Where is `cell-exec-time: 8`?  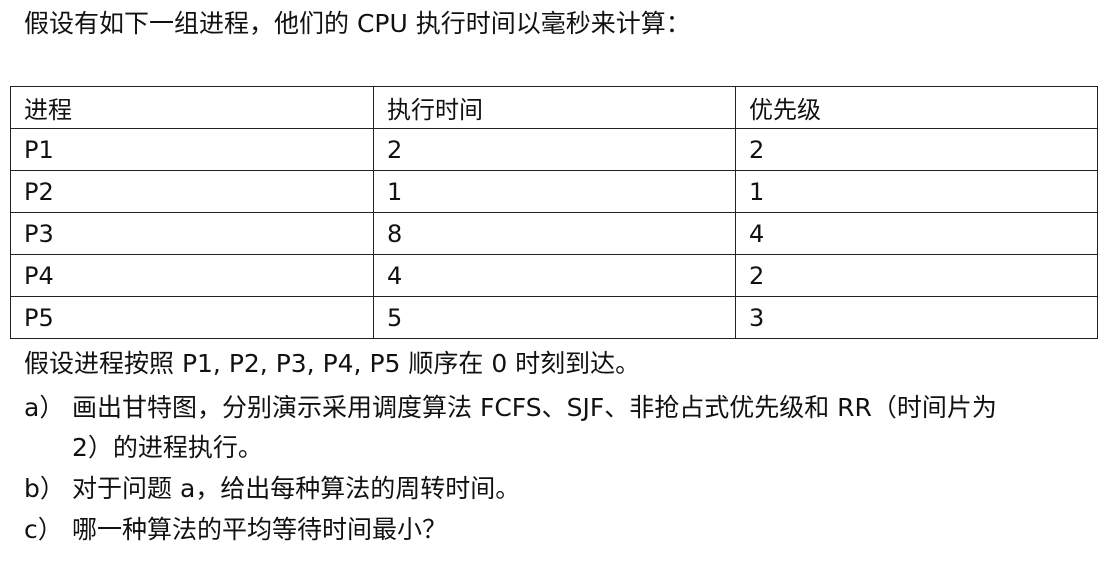 cell-exec-time: 8 is located at coordinates (554, 233).